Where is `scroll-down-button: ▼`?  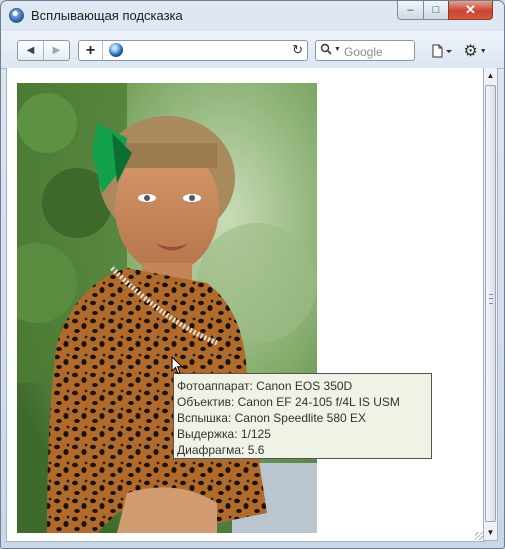 scroll-down-button: ▼ is located at coordinates (490, 532).